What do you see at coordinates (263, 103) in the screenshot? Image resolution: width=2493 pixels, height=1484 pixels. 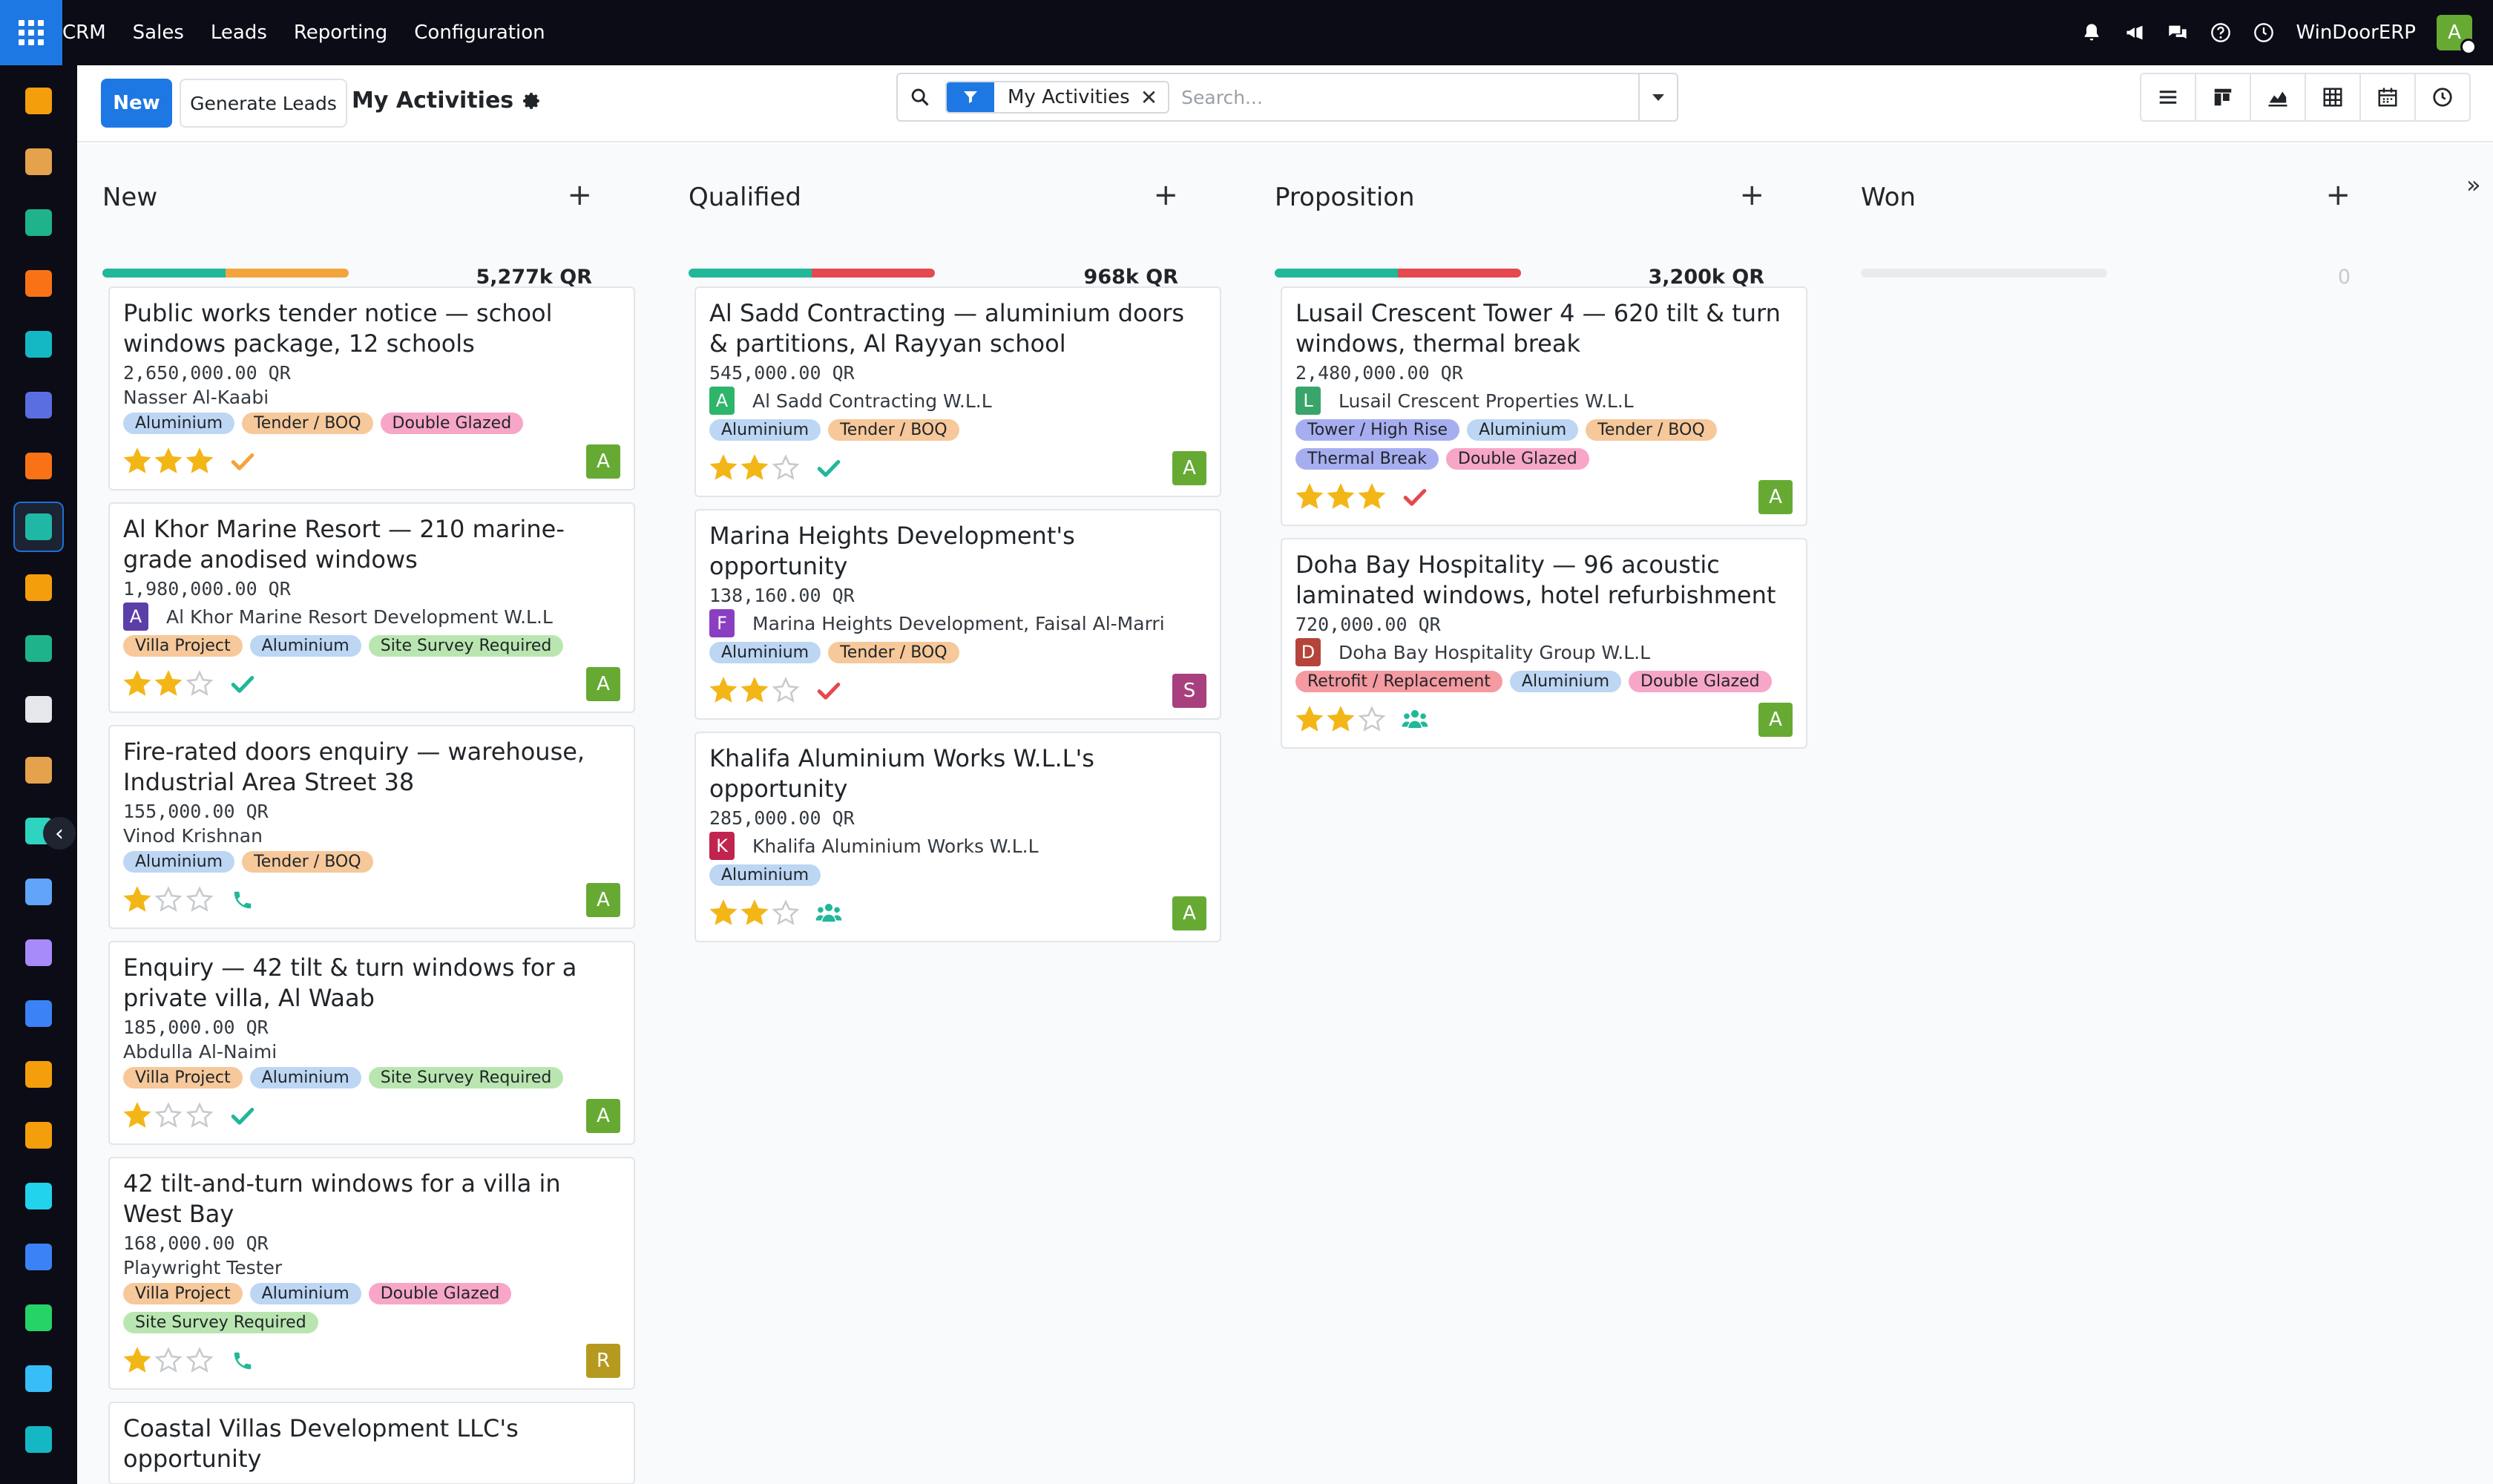 I see `generate-leads-button: Generate Leads` at bounding box center [263, 103].